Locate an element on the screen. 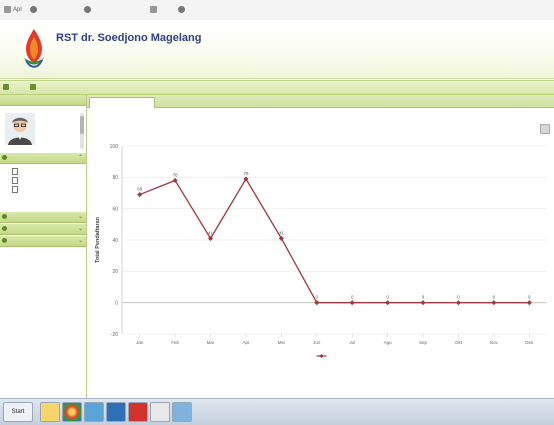 Image resolution: width=554 pixels, height=425 pixels. apps-grid-icon is located at coordinates (7, 9).